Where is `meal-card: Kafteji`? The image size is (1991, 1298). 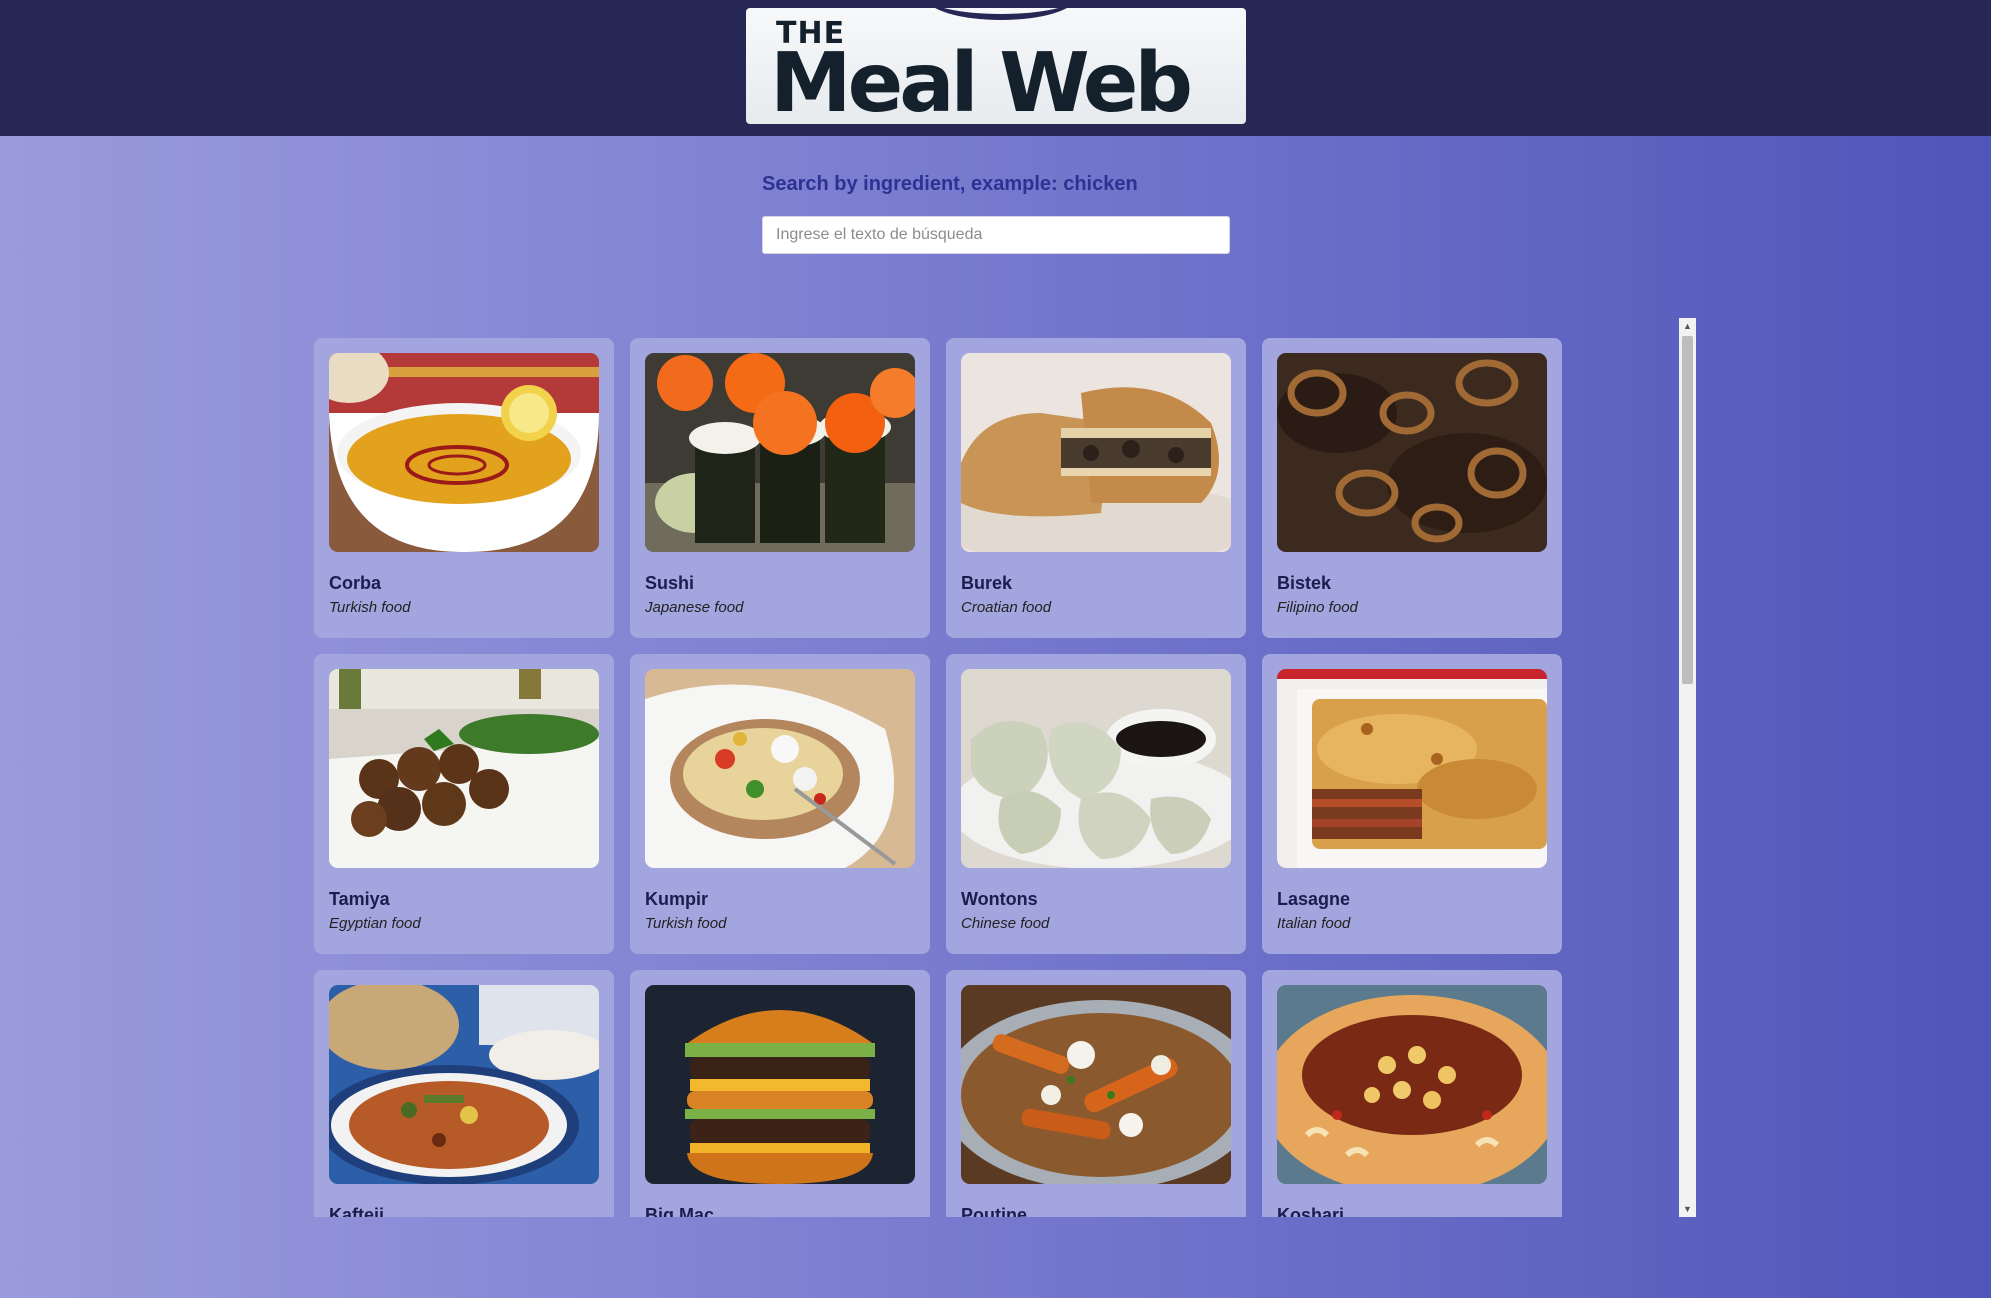
meal-card: Kafteji is located at coordinates (464, 1093).